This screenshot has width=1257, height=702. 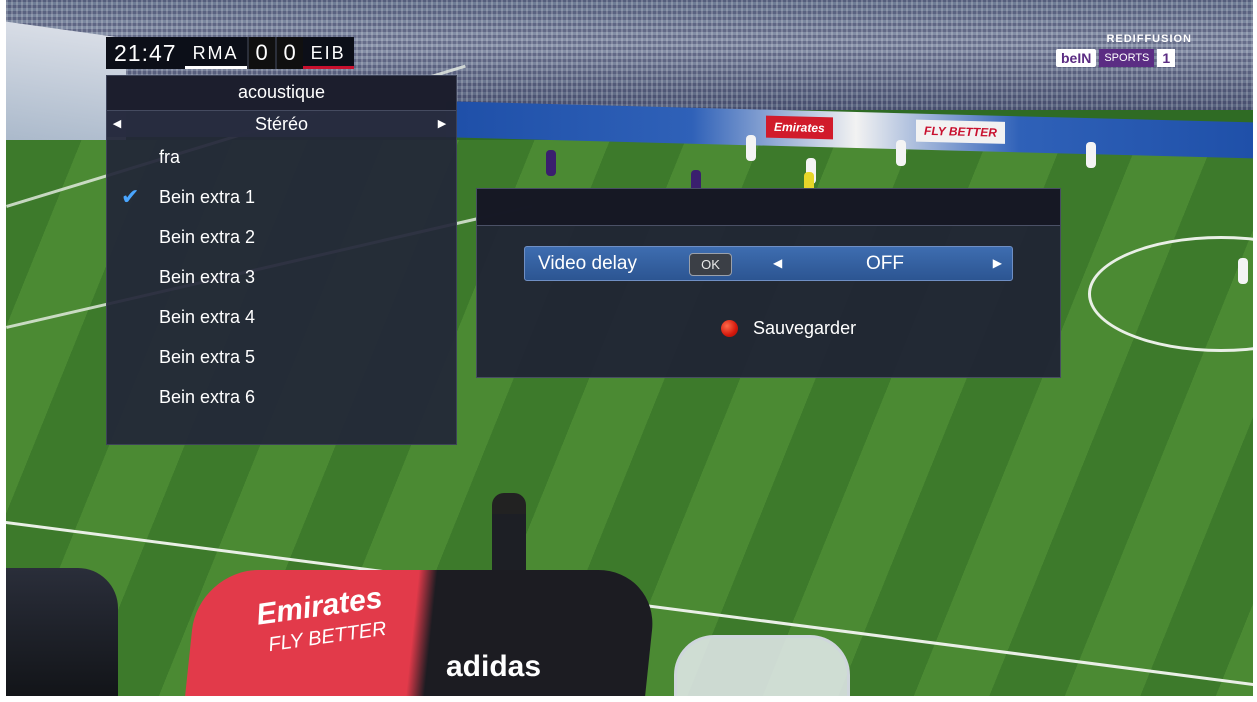 I want to click on audio-mode-value: Stéréo, so click(x=281, y=124).